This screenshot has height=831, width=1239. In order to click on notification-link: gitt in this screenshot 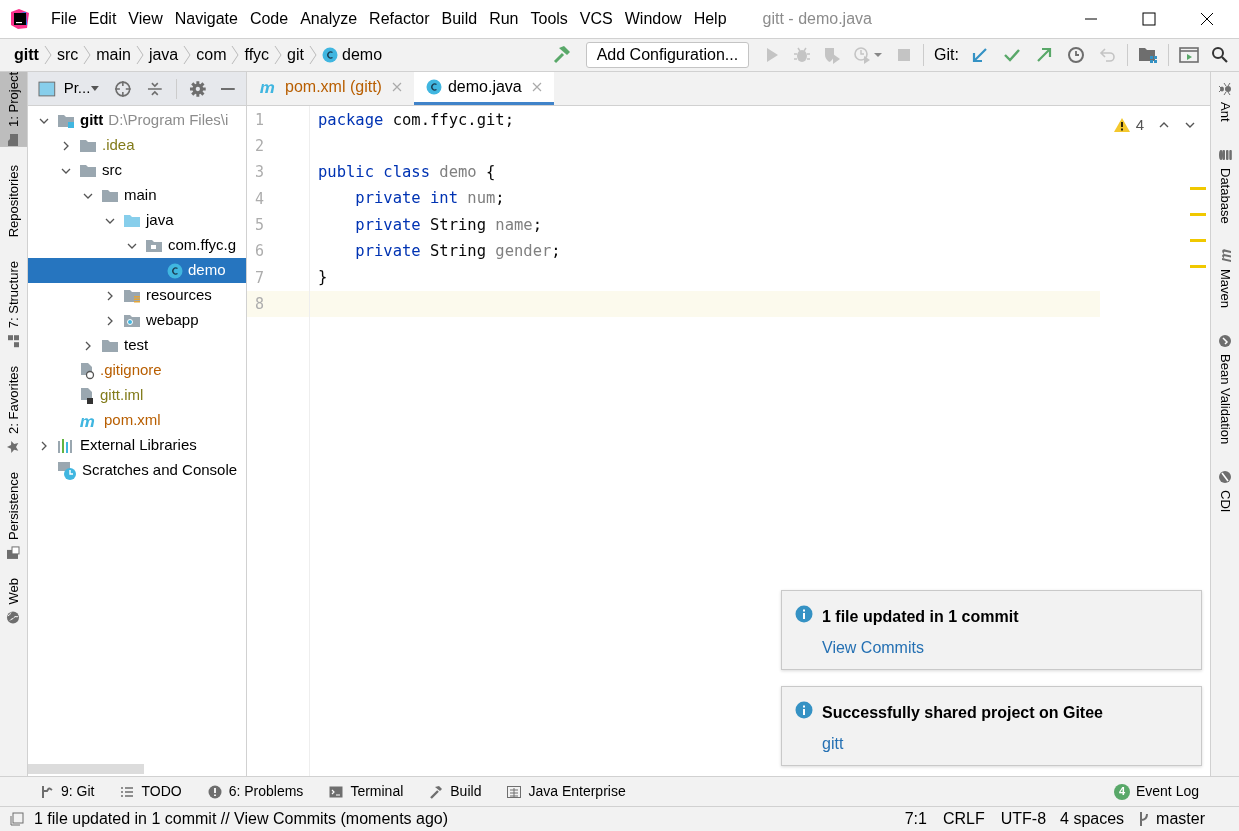, I will do `click(962, 744)`.